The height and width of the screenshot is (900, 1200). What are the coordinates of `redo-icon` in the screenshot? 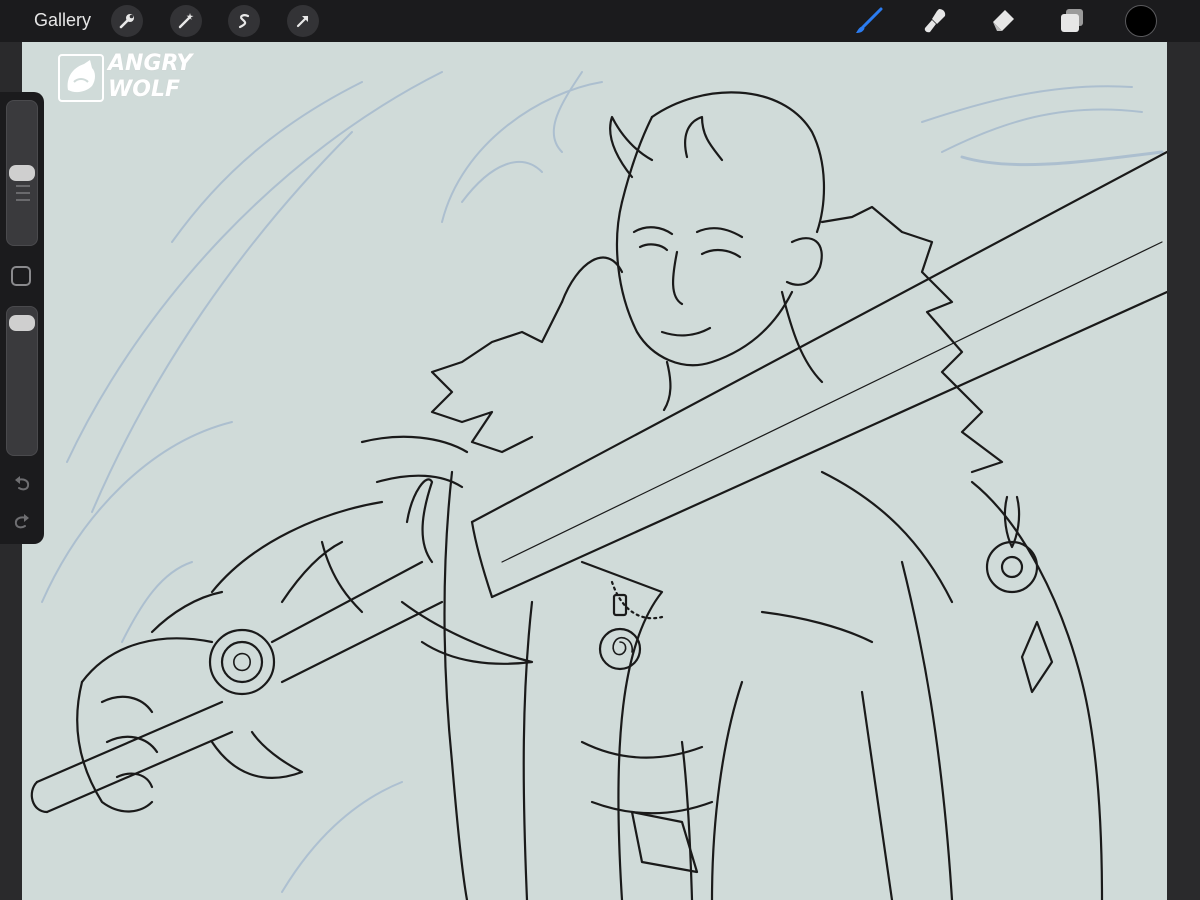 It's located at (21, 521).